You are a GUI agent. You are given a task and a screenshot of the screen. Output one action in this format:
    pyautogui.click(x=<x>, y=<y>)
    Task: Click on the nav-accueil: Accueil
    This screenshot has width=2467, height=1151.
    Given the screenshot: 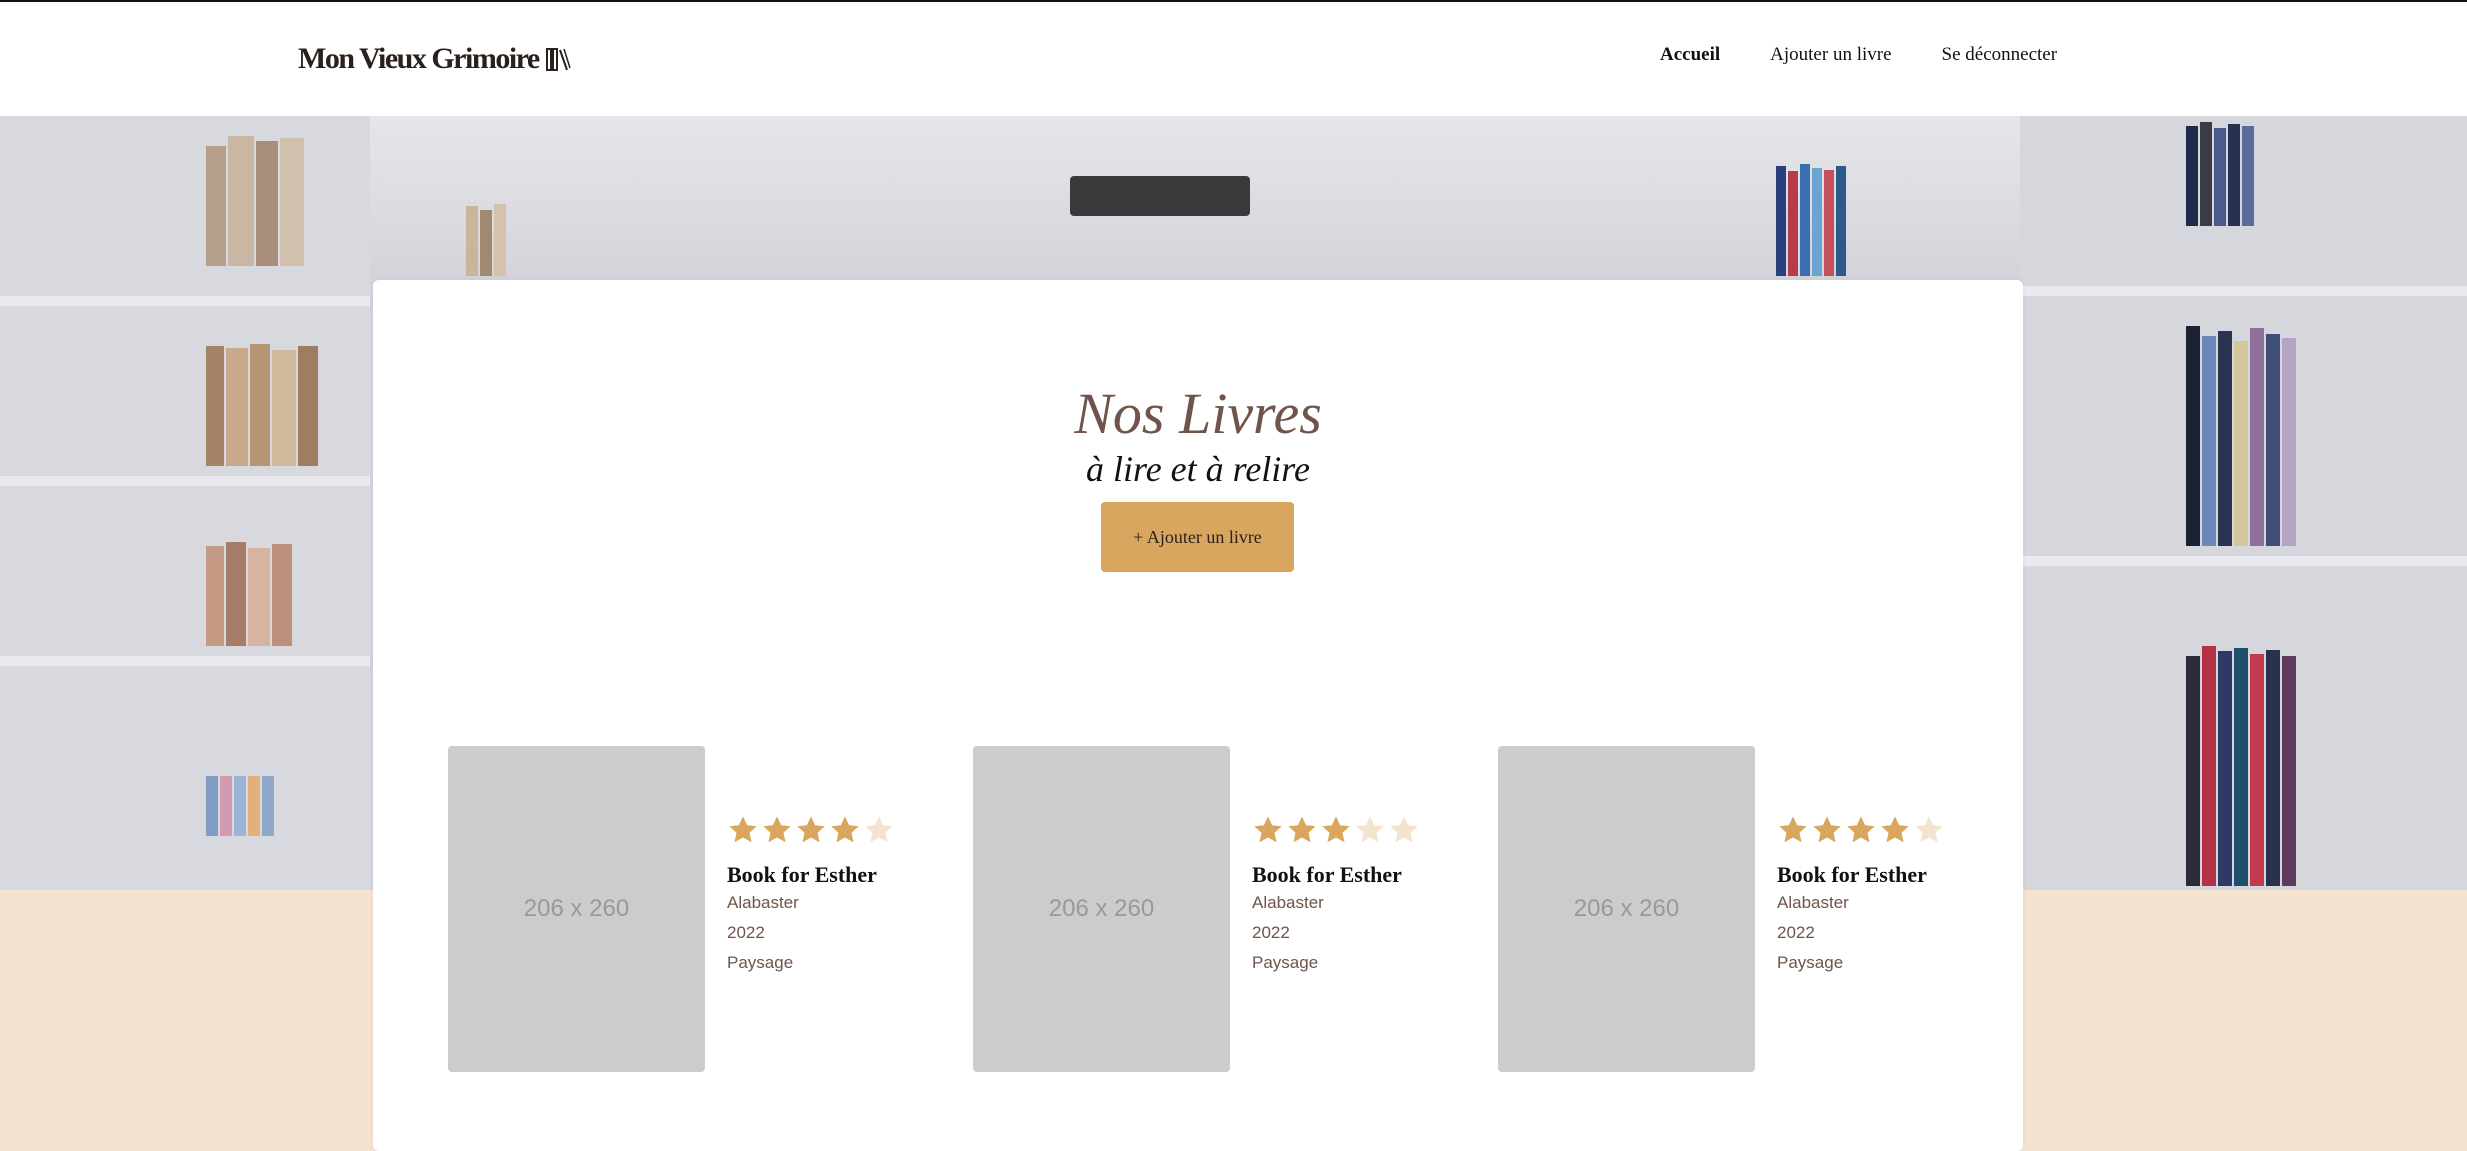 What is the action you would take?
    pyautogui.click(x=1690, y=55)
    